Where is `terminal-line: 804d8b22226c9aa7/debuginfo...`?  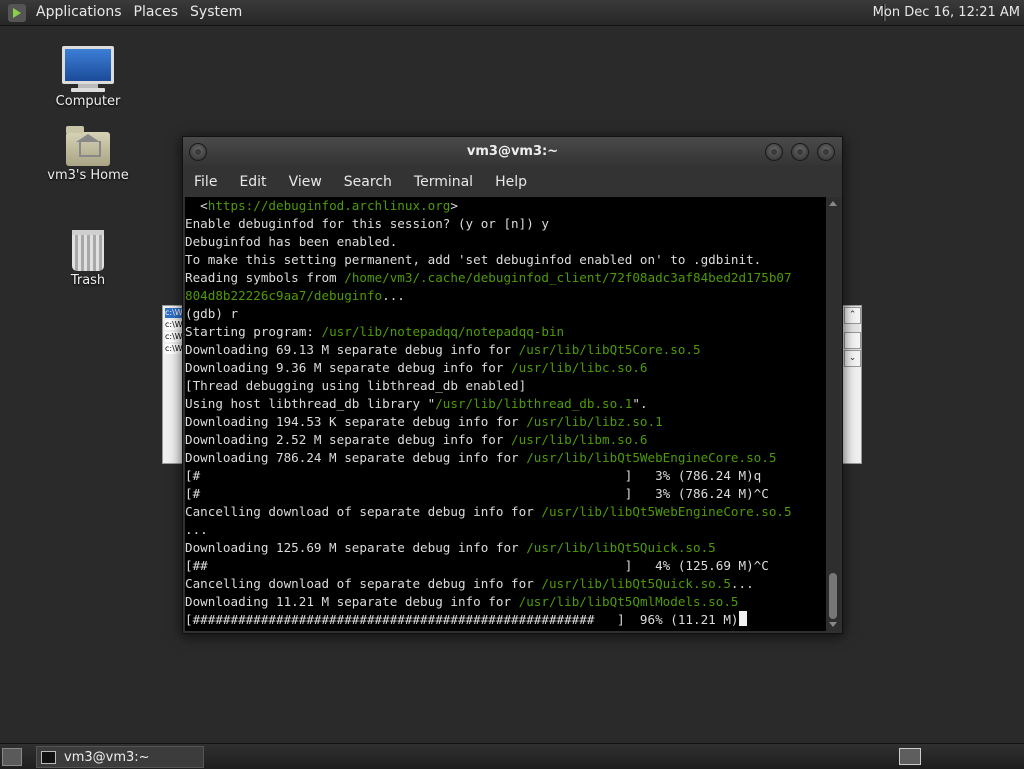
terminal-line: 804d8b22226c9aa7/debuginfo... is located at coordinates (505, 296).